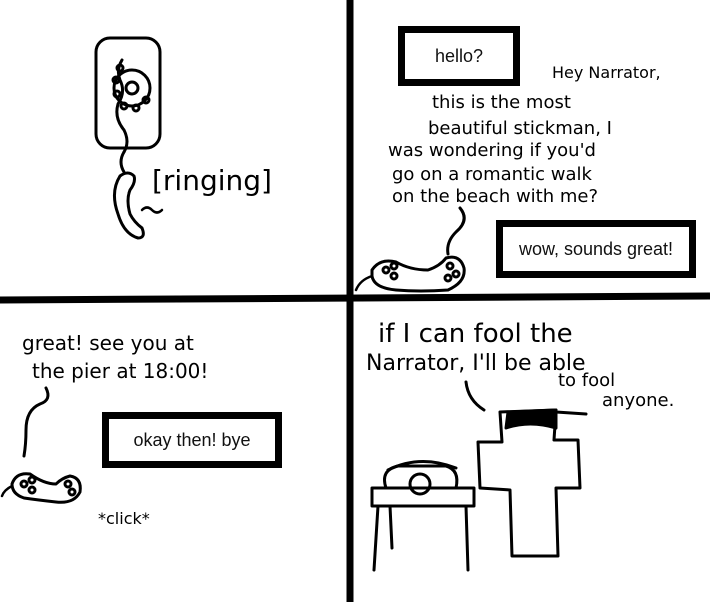 The image size is (710, 602). Describe the element at coordinates (475, 396) in the screenshot. I see `thought-tail` at that location.